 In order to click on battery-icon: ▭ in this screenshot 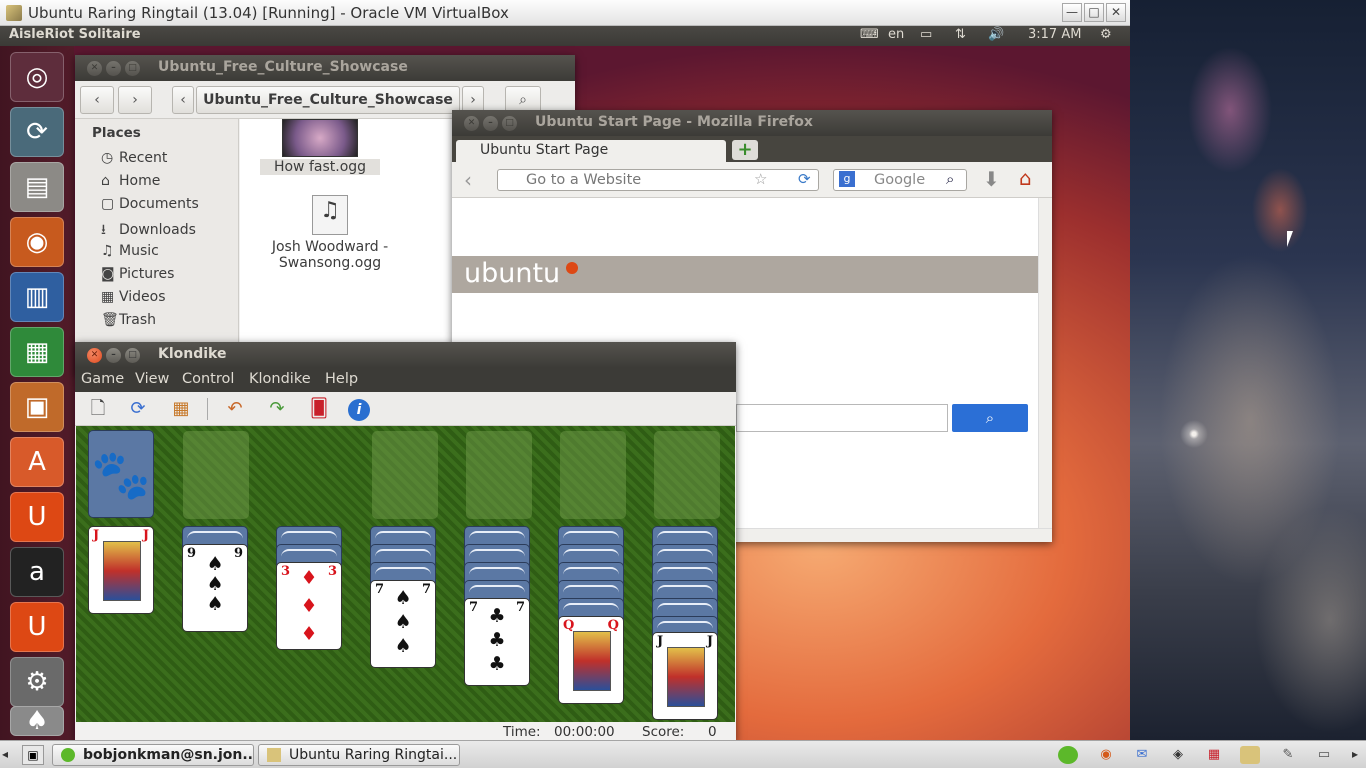, I will do `click(926, 34)`.